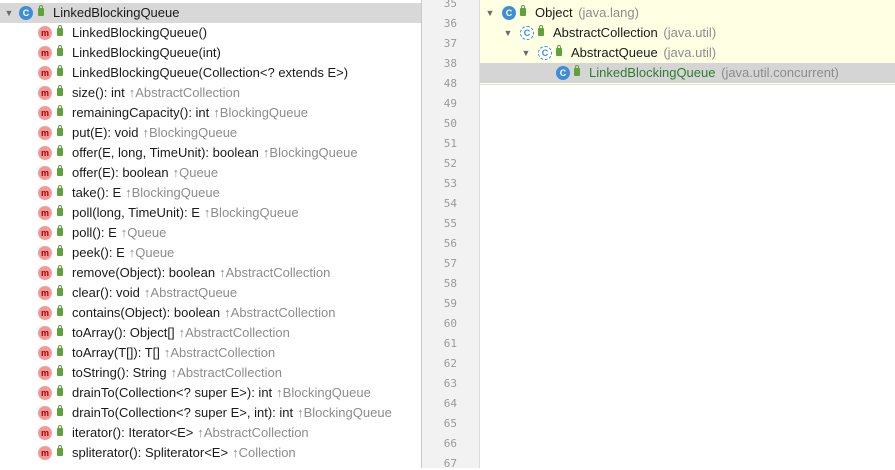 Image resolution: width=895 pixels, height=470 pixels. What do you see at coordinates (140, 32) in the screenshot?
I see `member-signature: LinkedBlockingQueue()` at bounding box center [140, 32].